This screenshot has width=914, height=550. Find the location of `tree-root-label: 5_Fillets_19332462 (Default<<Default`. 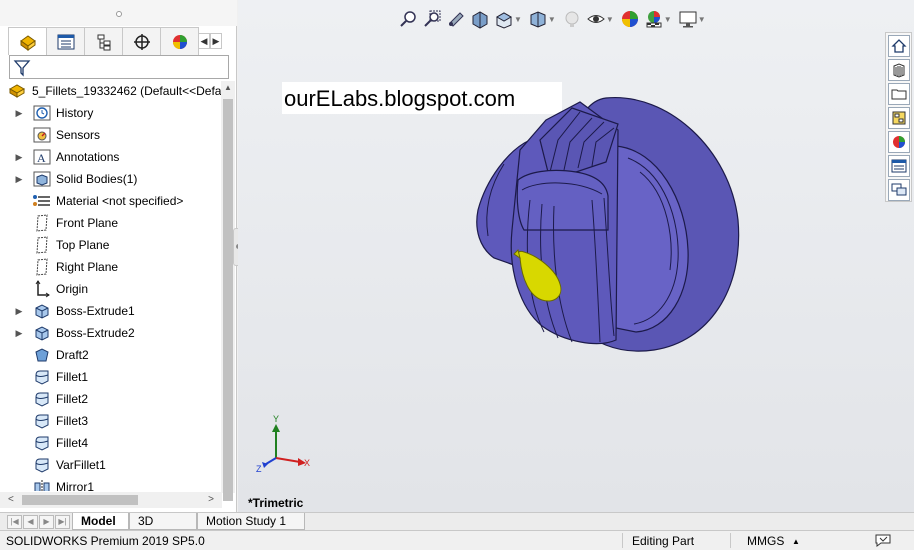

tree-root-label: 5_Fillets_19332462 (Default<<Default is located at coordinates (127, 91).